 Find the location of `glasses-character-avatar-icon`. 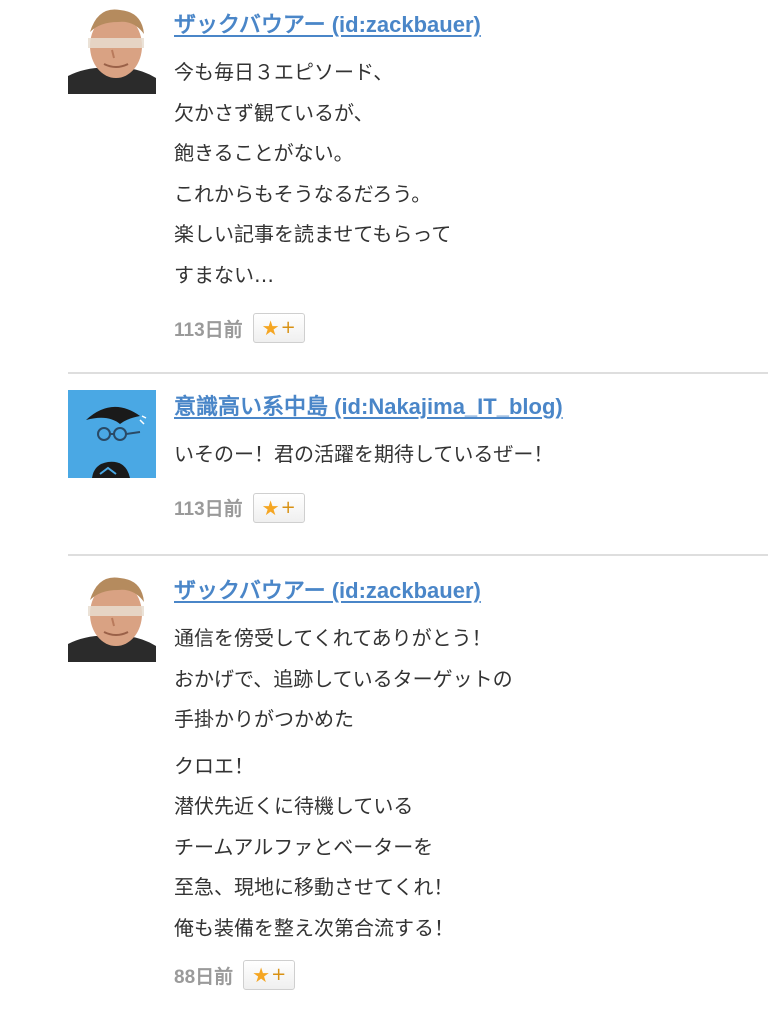

glasses-character-avatar-icon is located at coordinates (112, 434).